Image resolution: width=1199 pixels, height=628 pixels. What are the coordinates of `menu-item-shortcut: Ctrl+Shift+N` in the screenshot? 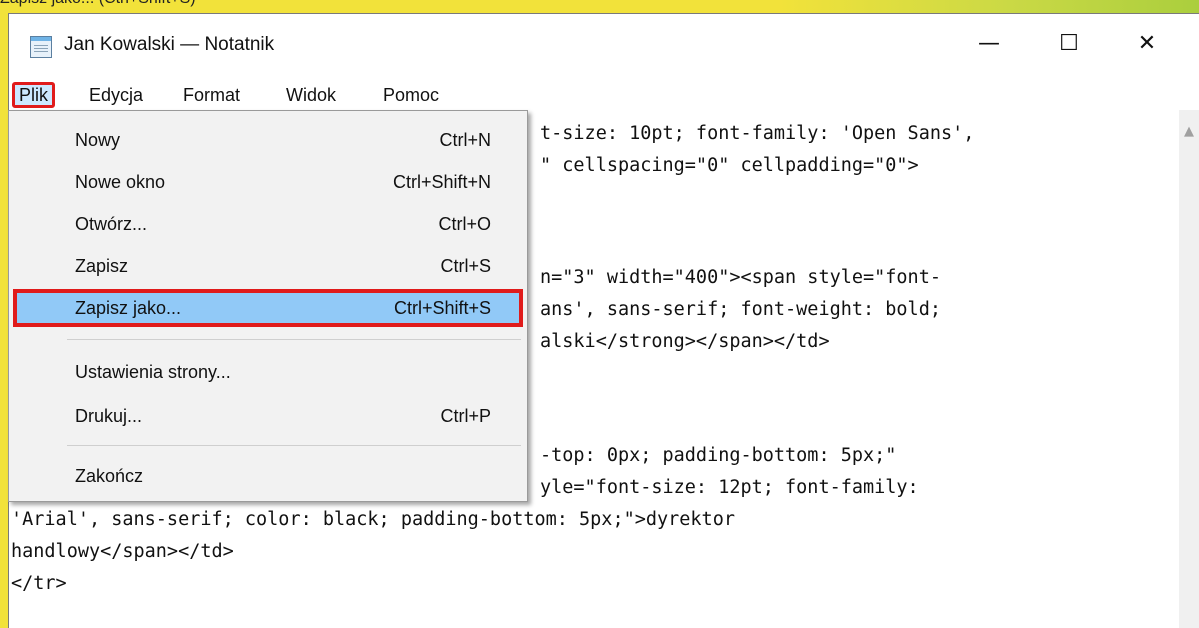 It's located at (441, 182).